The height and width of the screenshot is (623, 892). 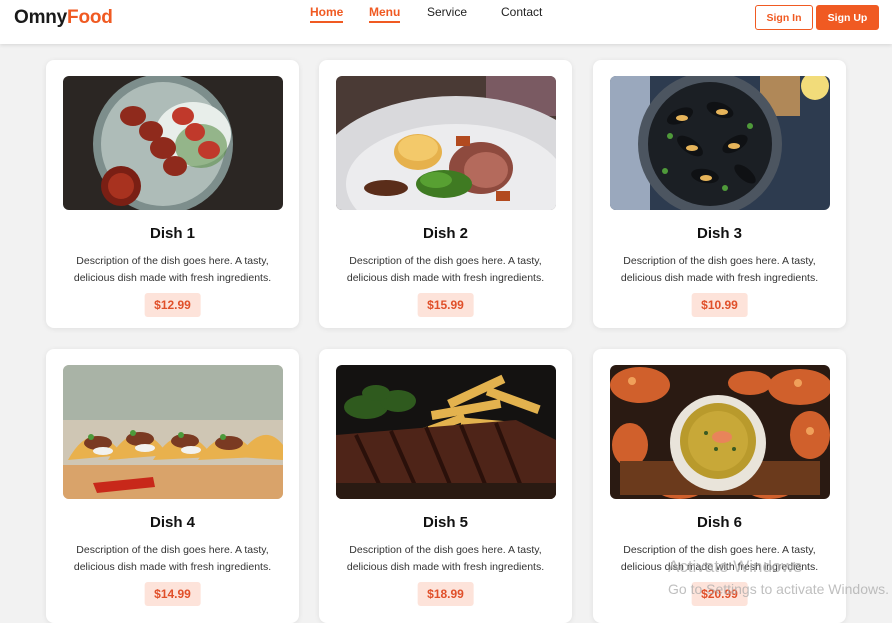 What do you see at coordinates (90, 17) in the screenshot?
I see `logo-part-2: Food` at bounding box center [90, 17].